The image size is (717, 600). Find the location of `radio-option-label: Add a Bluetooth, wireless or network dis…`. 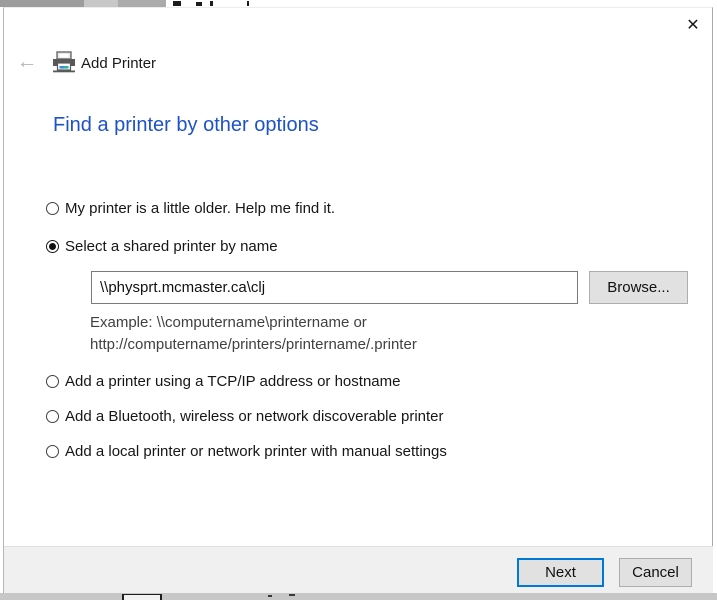

radio-option-label: Add a Bluetooth, wireless or network dis… is located at coordinates (254, 416).